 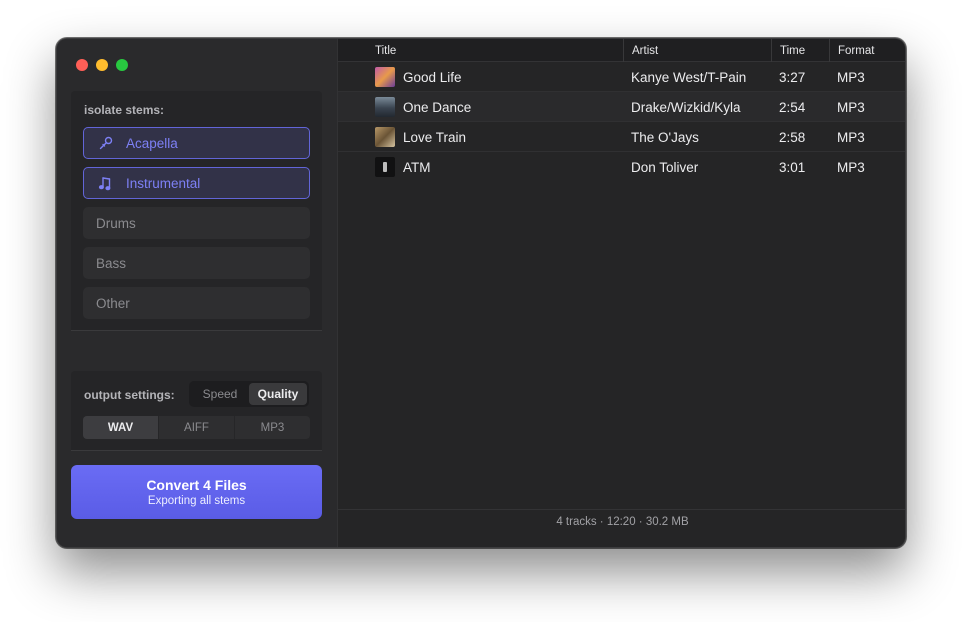 I want to click on stem-label: Bass, so click(x=111, y=263).